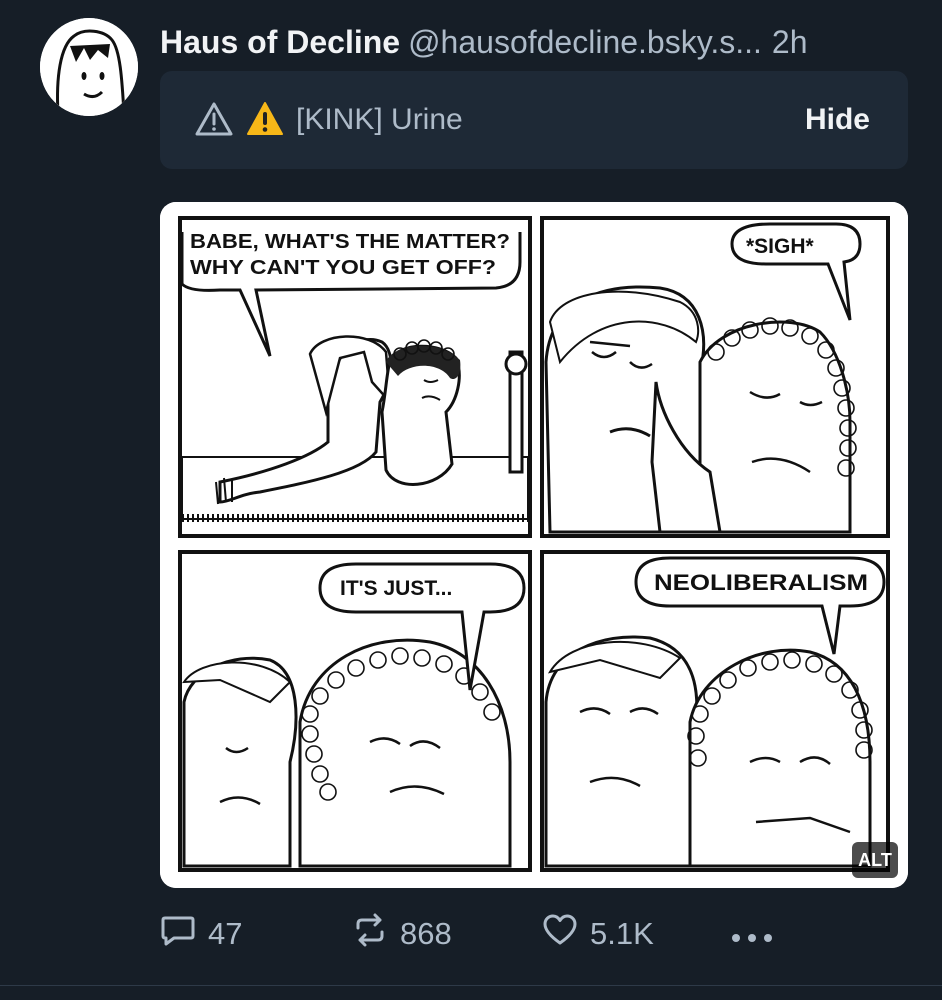 The image size is (942, 1000). Describe the element at coordinates (715, 377) in the screenshot. I see `comic-panel-2: *SIGH*` at that location.